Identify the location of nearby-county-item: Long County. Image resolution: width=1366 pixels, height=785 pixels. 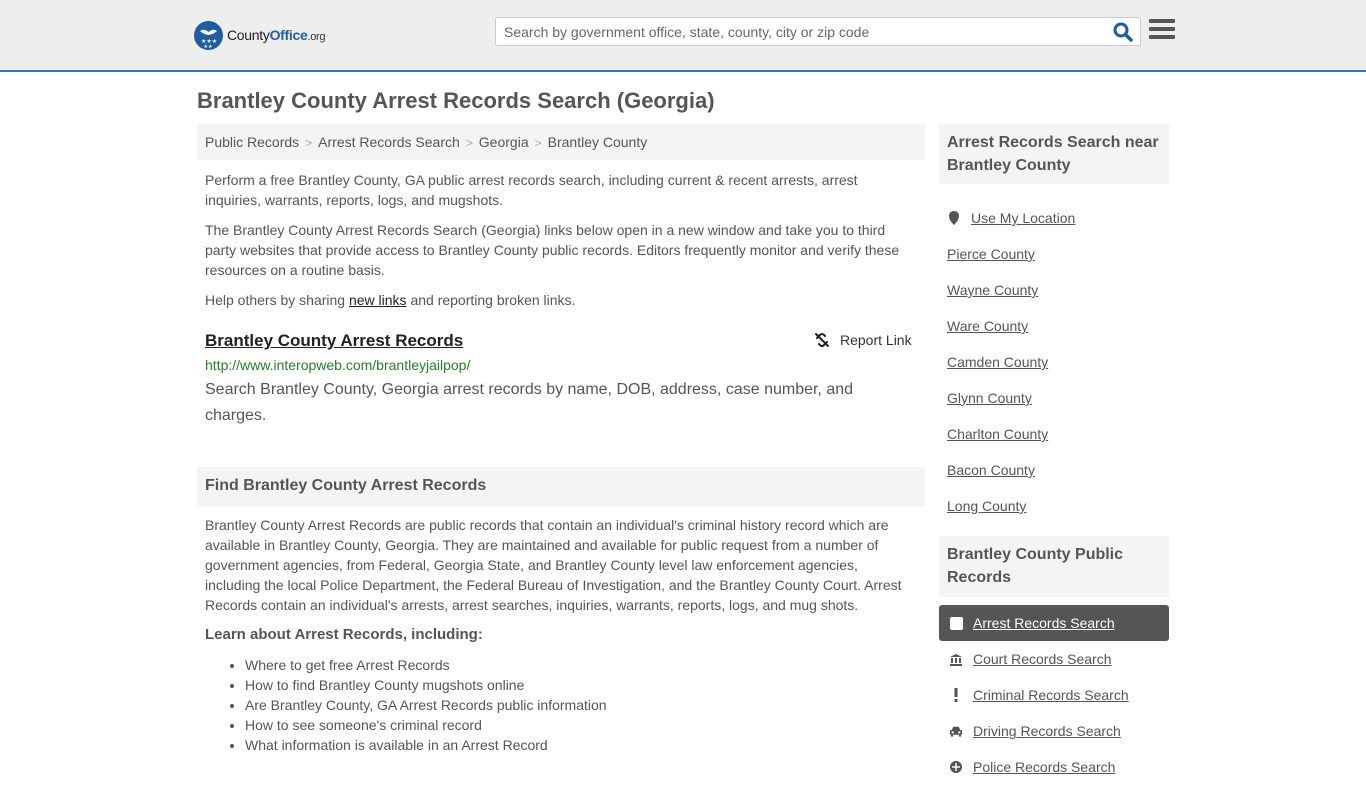
(1011, 506).